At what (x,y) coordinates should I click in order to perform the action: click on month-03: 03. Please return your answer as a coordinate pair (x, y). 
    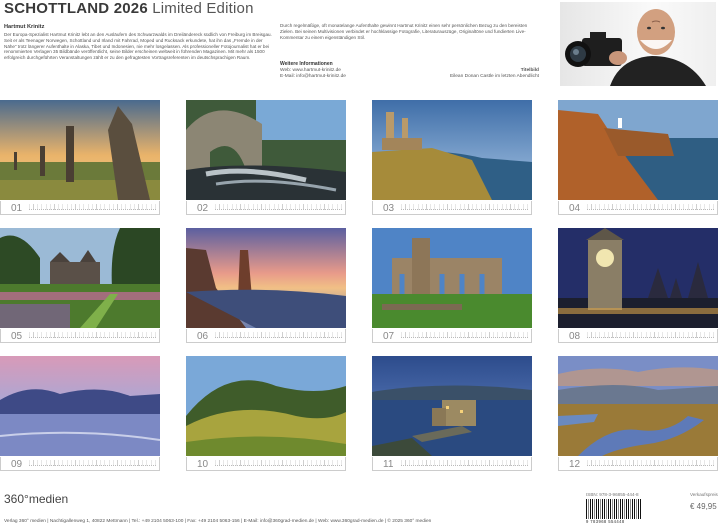
    Looking at the image, I should click on (452, 158).